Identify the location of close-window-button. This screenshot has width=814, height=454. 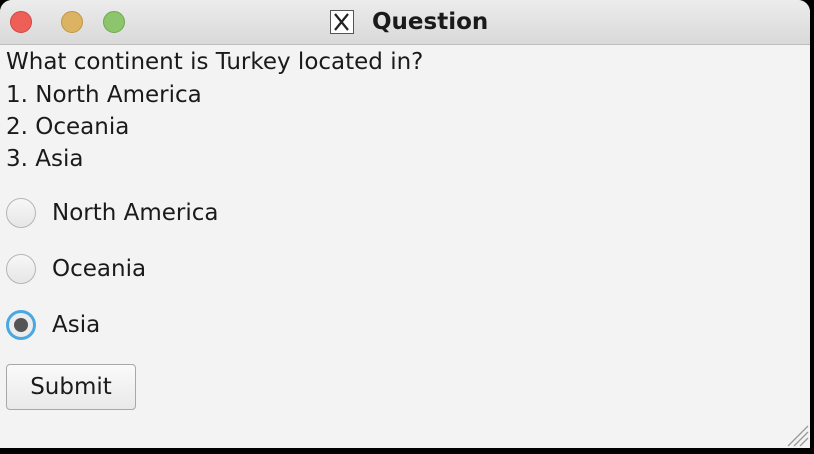
(21, 22).